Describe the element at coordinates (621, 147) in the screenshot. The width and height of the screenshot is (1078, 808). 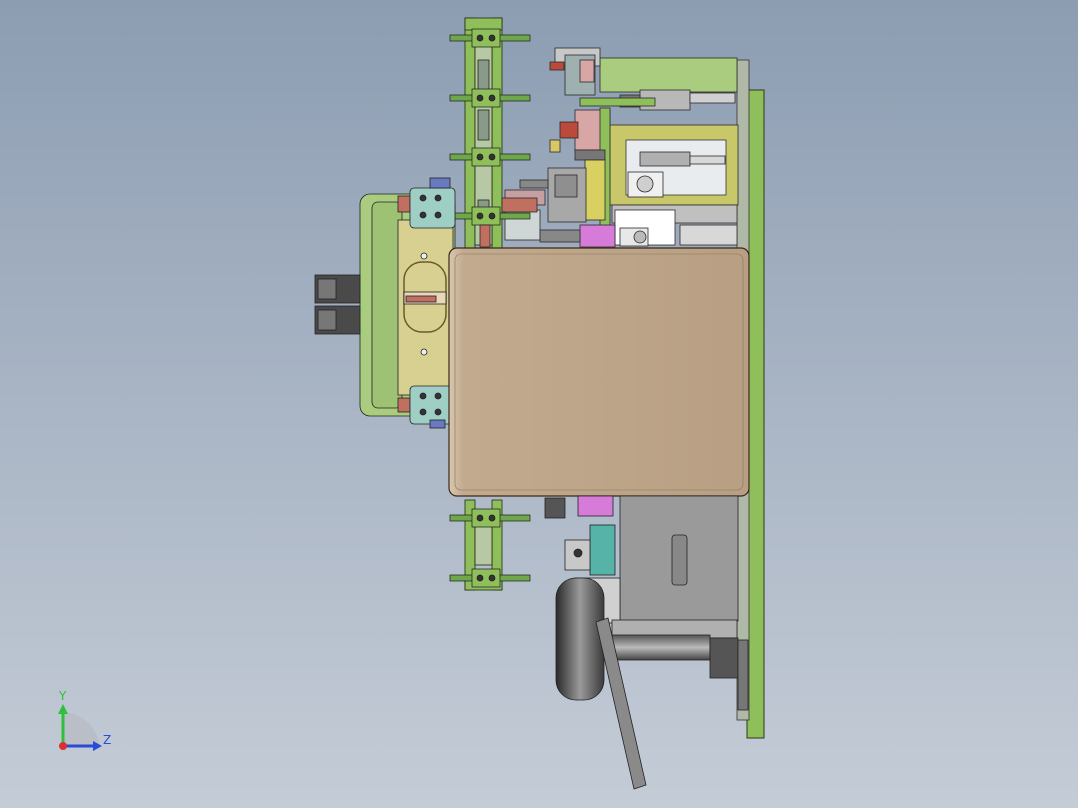
I see `upper-mechanism` at that location.